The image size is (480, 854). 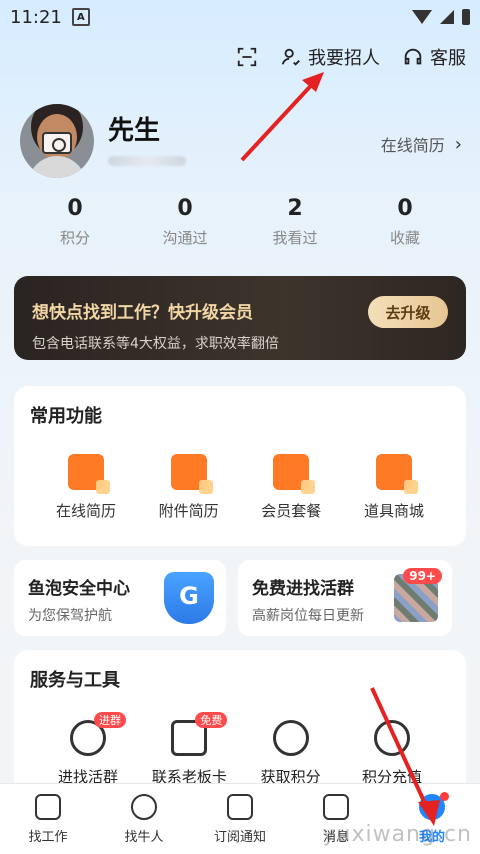 I want to click on profile-name: 先生, so click(x=134, y=131).